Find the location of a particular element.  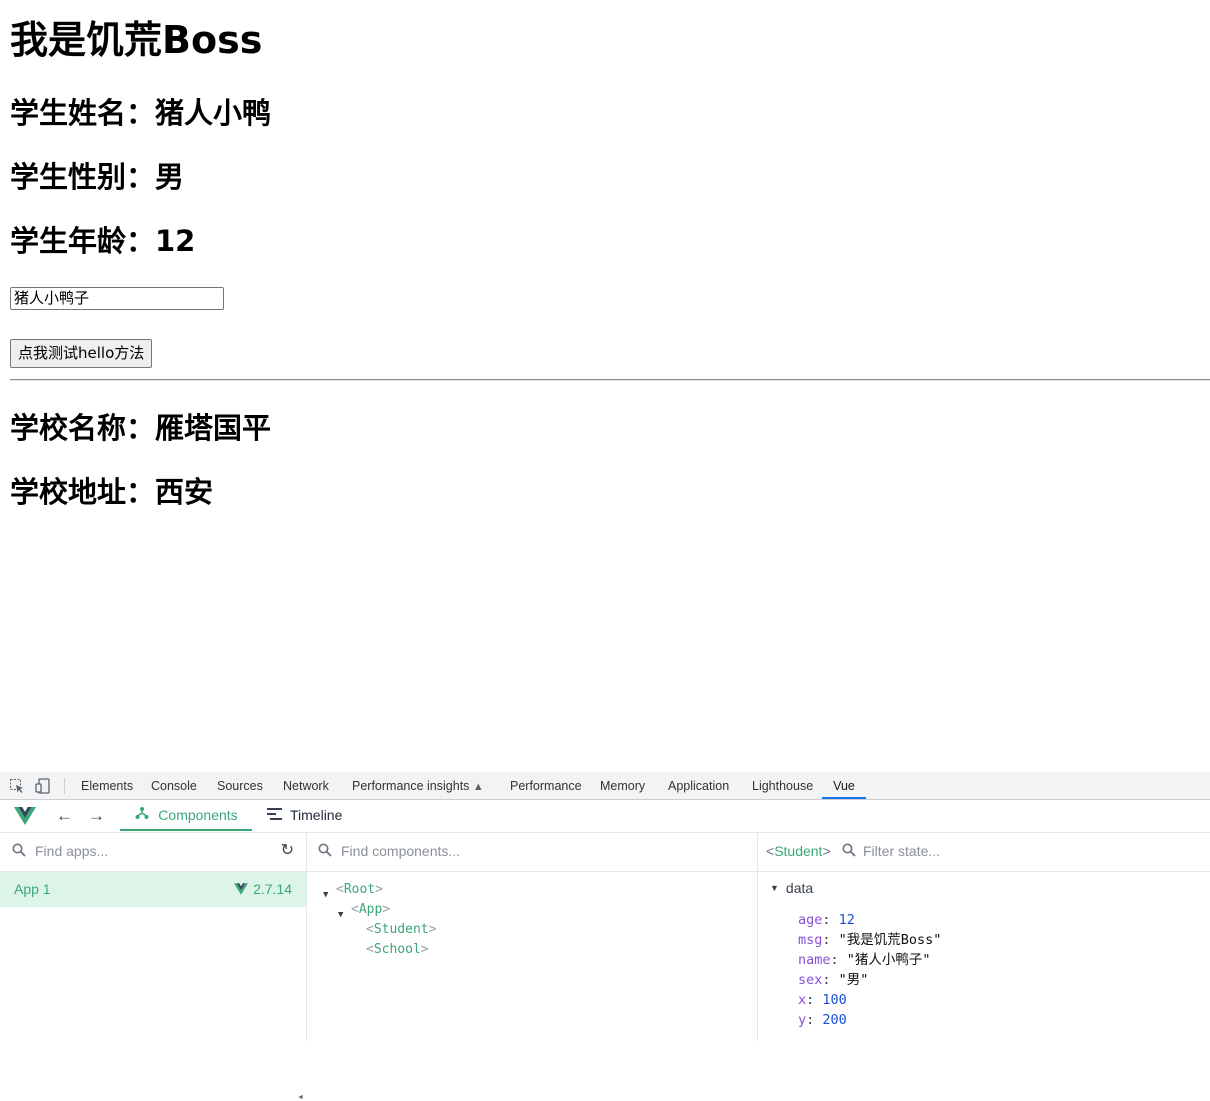

state-row: sex: "男" is located at coordinates (833, 980).